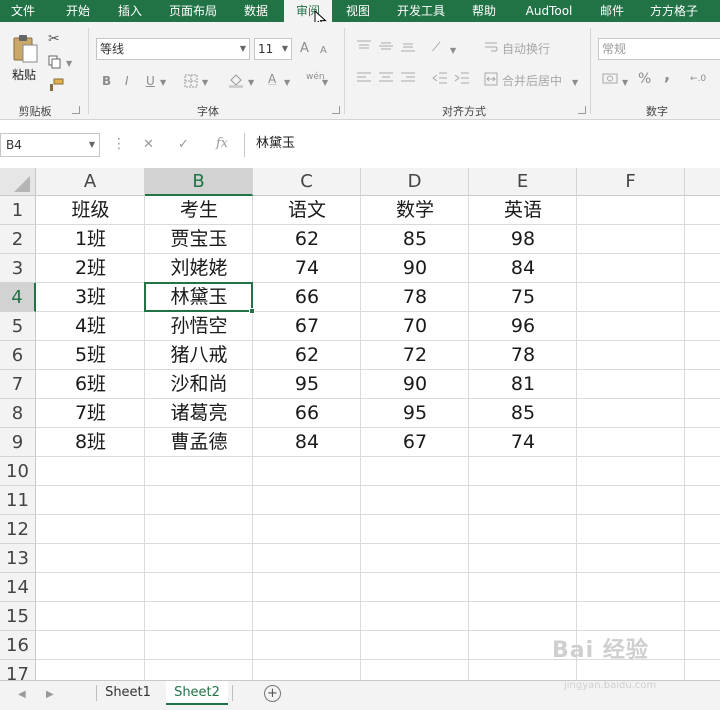 This screenshot has width=720, height=710. What do you see at coordinates (55, 62) in the screenshot?
I see `copy-icon` at bounding box center [55, 62].